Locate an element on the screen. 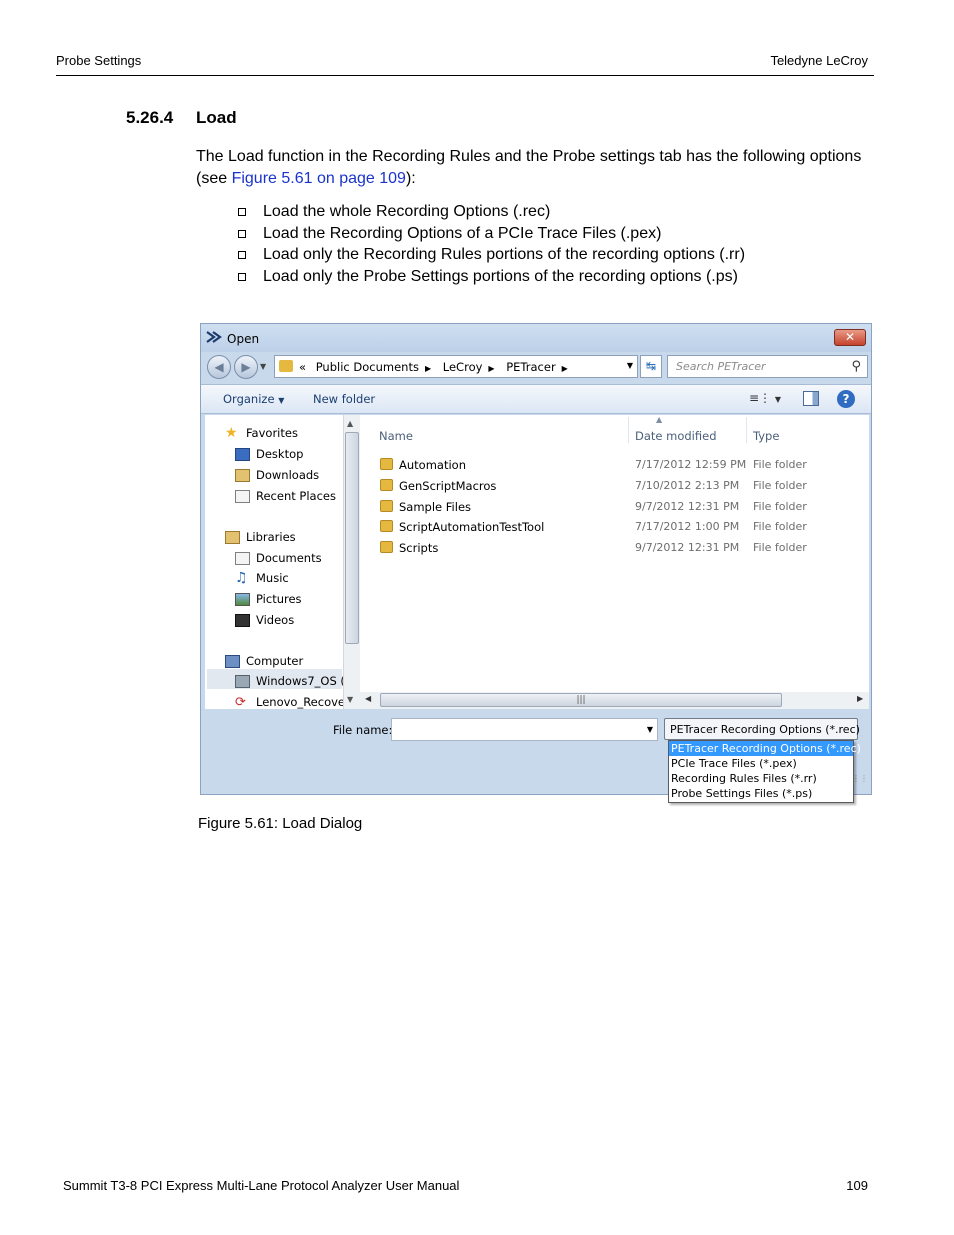 Image resolution: width=954 pixels, height=1235 pixels. back-button: ◀ is located at coordinates (219, 367).